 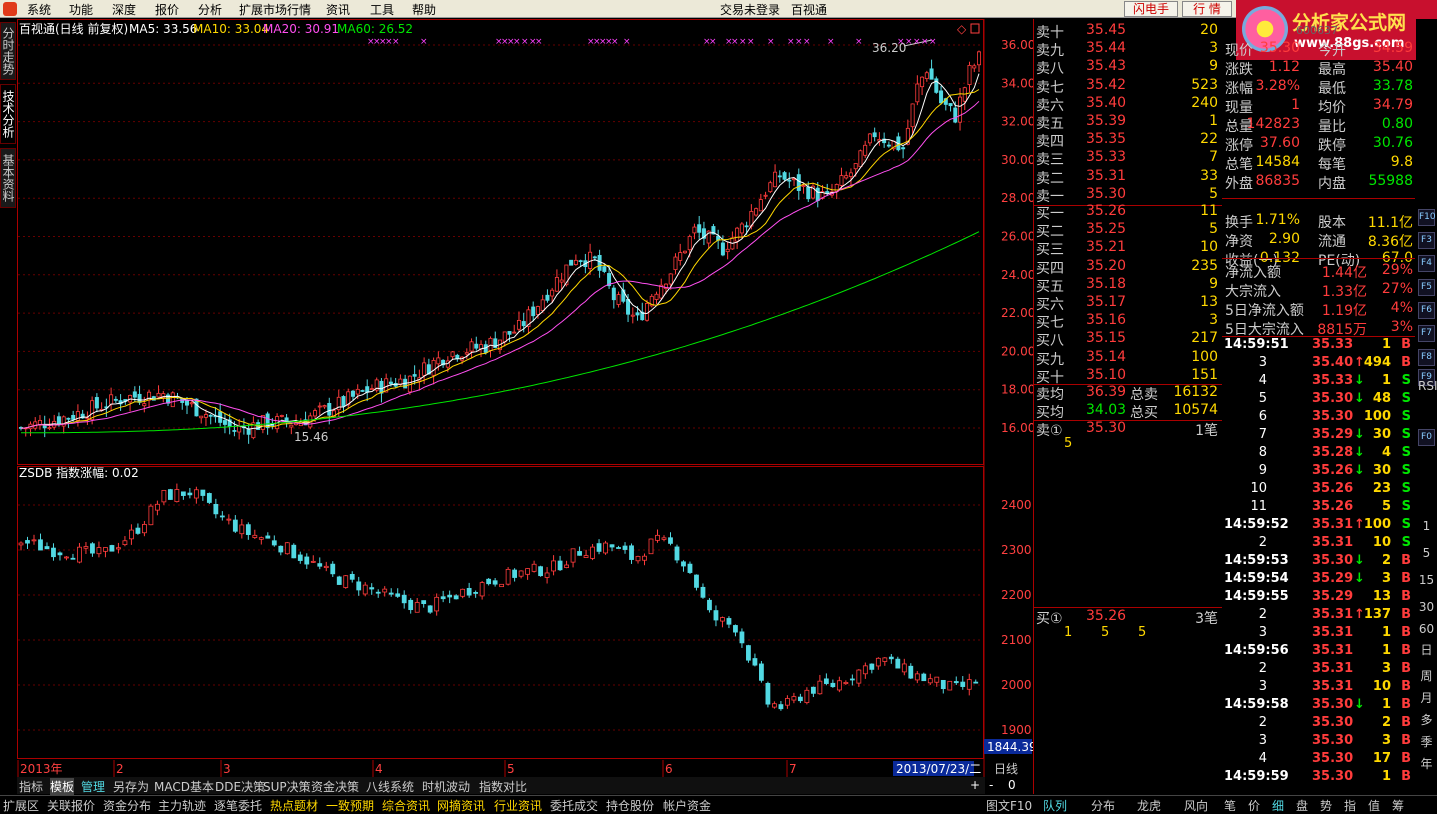 What do you see at coordinates (1128, 285) in the screenshot?
I see `bid-row: 买五 35.18 9` at bounding box center [1128, 285].